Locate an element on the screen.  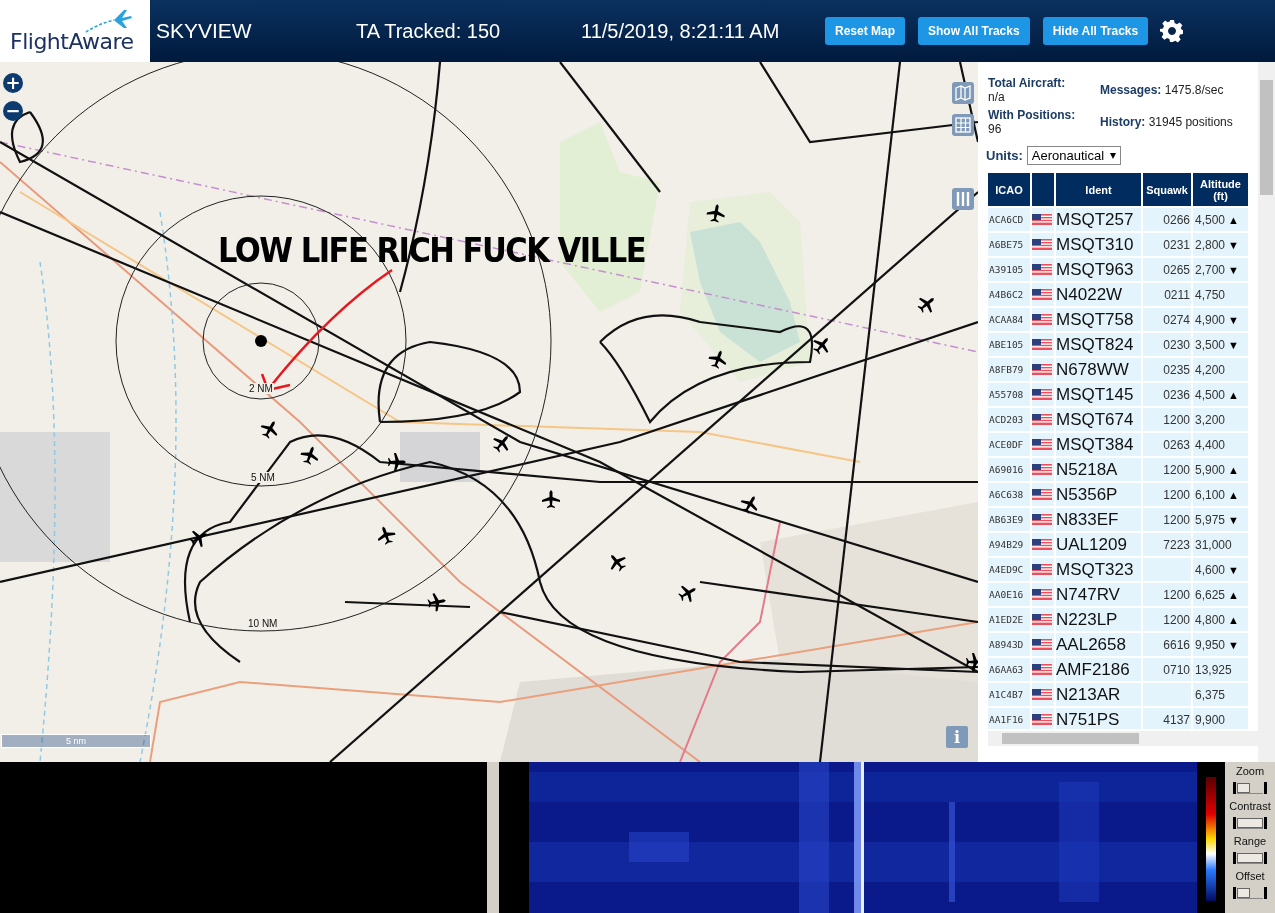
stat-value: 1475.8/sec is located at coordinates (1194, 90).